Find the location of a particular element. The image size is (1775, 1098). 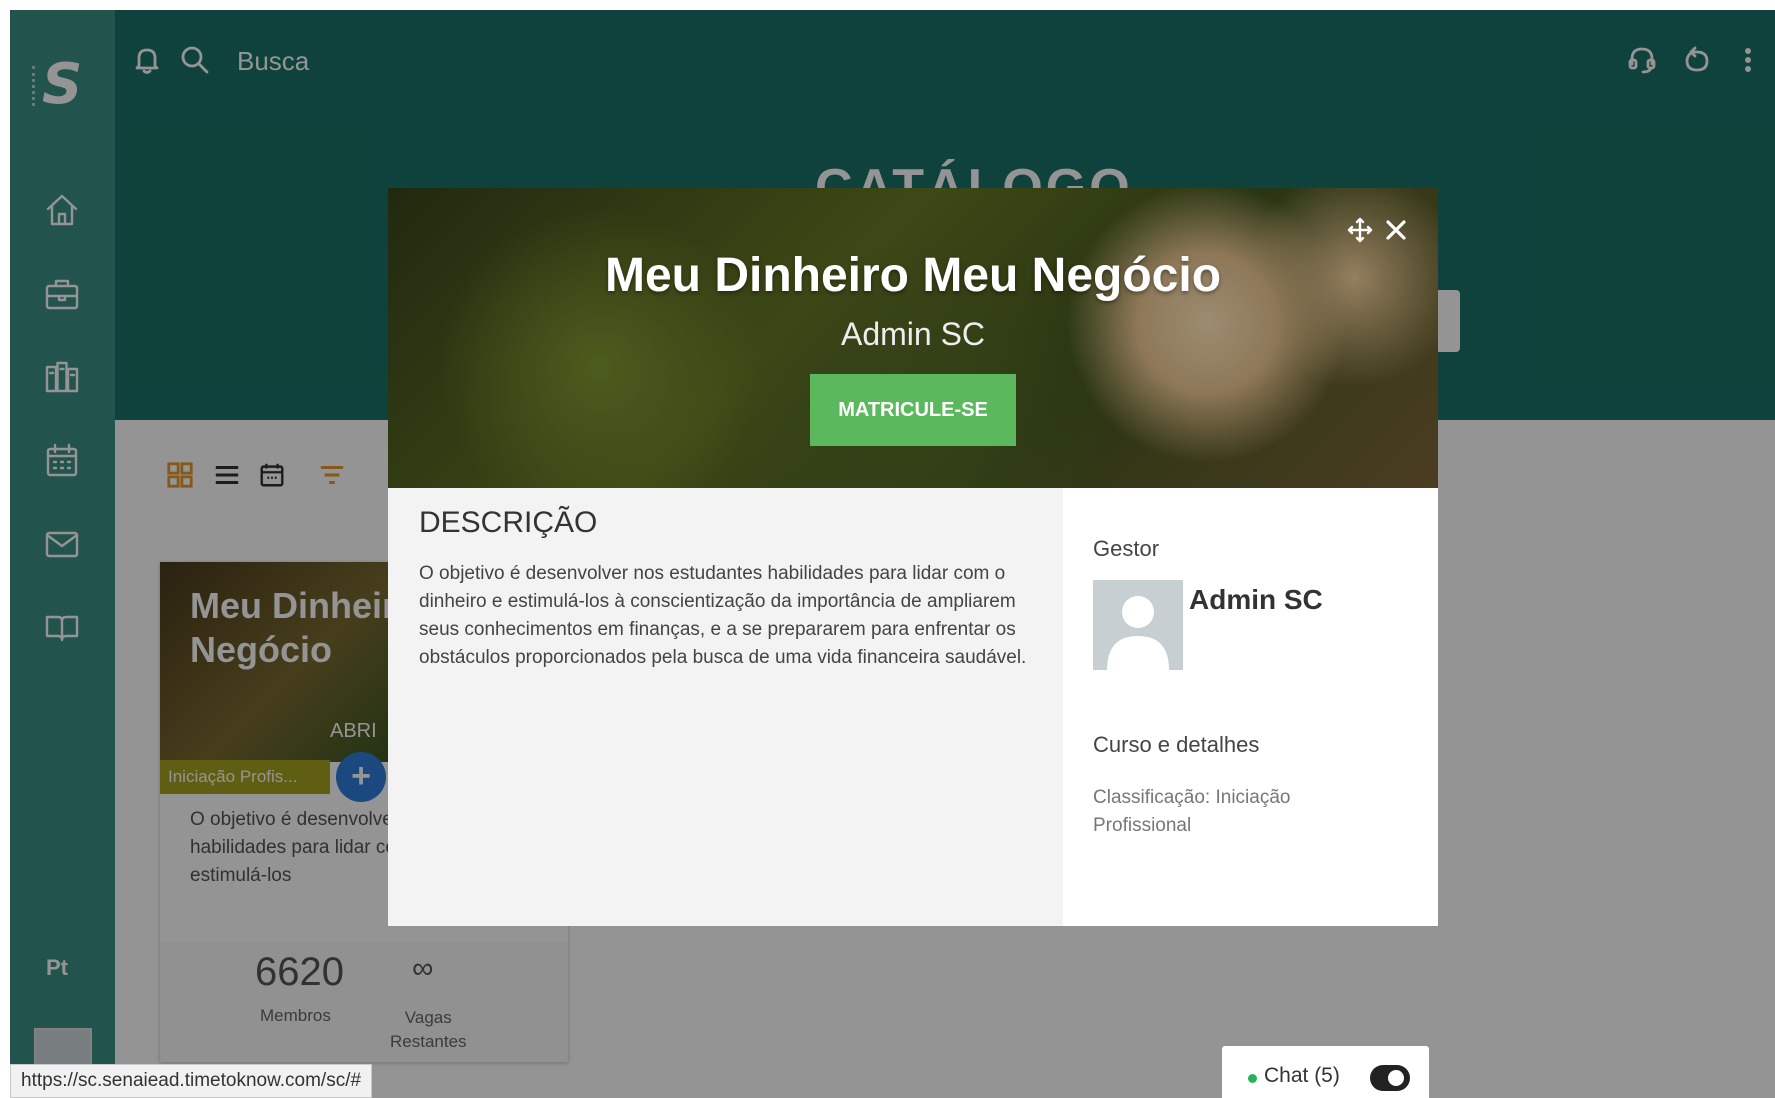

chat-toggle is located at coordinates (1390, 1078).